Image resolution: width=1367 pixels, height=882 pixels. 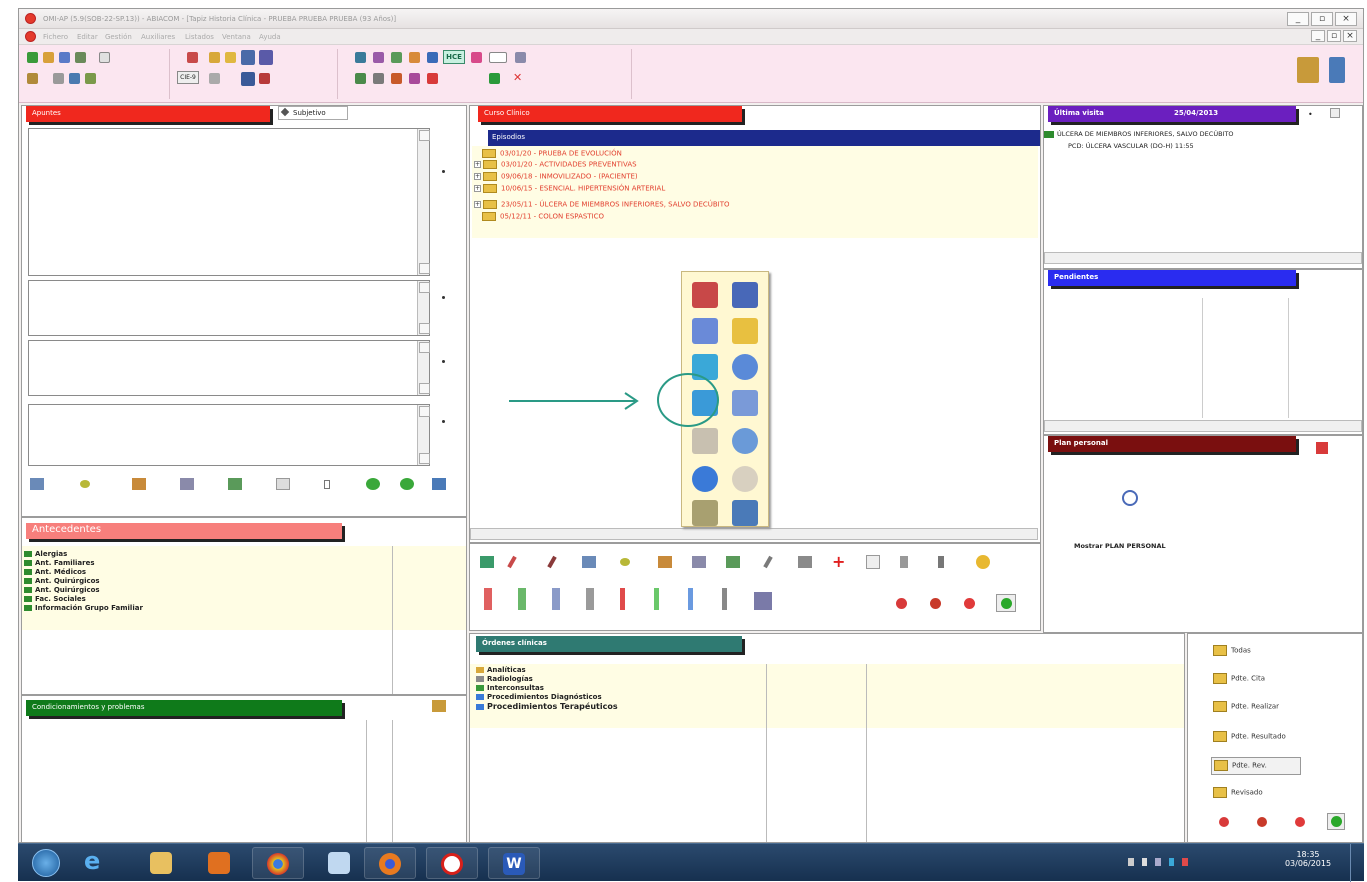 I want to click on valoracion-textarea, so click(x=229, y=368).